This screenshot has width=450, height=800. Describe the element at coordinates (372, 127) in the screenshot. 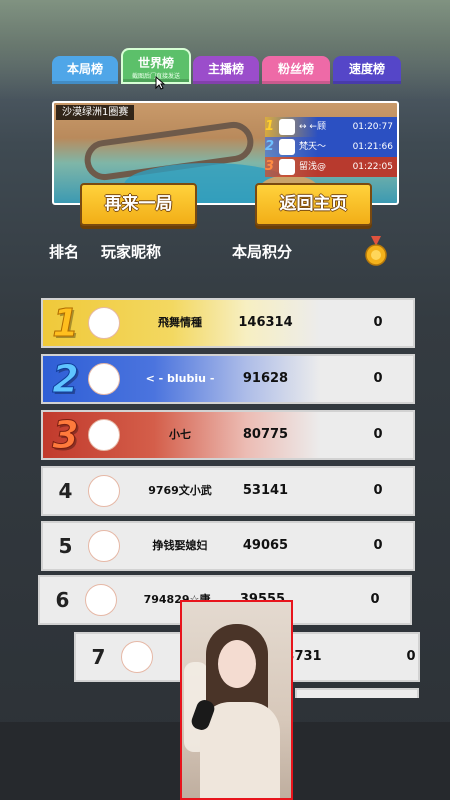

I see `race-time: 01:20:77` at that location.